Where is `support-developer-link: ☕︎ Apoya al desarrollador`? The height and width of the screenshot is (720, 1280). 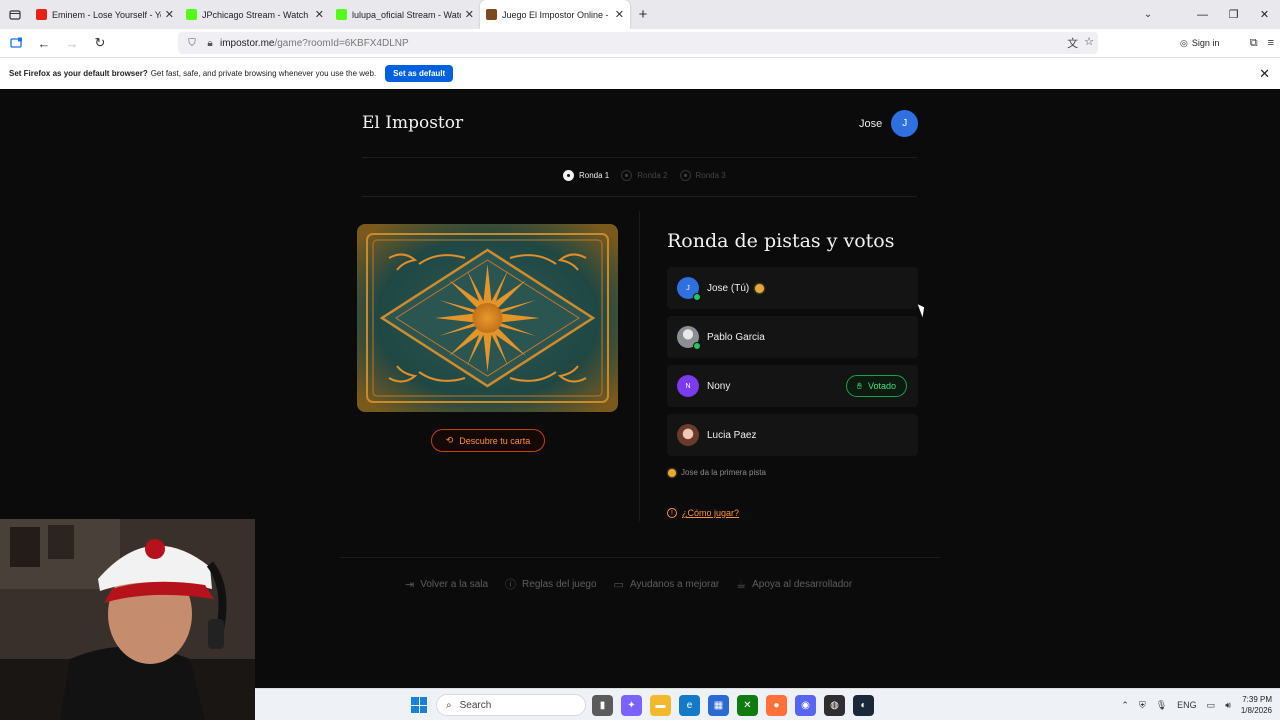 support-developer-link: ☕︎ Apoya al desarrollador is located at coordinates (794, 584).